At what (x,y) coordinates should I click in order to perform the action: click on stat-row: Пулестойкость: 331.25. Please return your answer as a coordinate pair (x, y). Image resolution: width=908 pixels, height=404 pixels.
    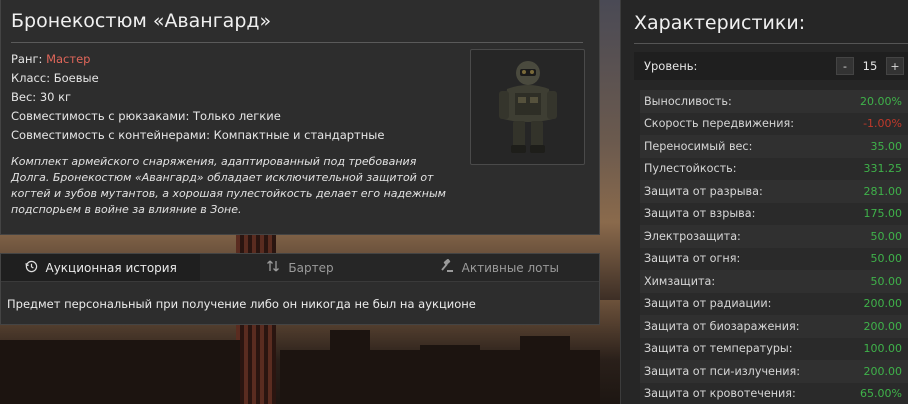
    Looking at the image, I should click on (774, 168).